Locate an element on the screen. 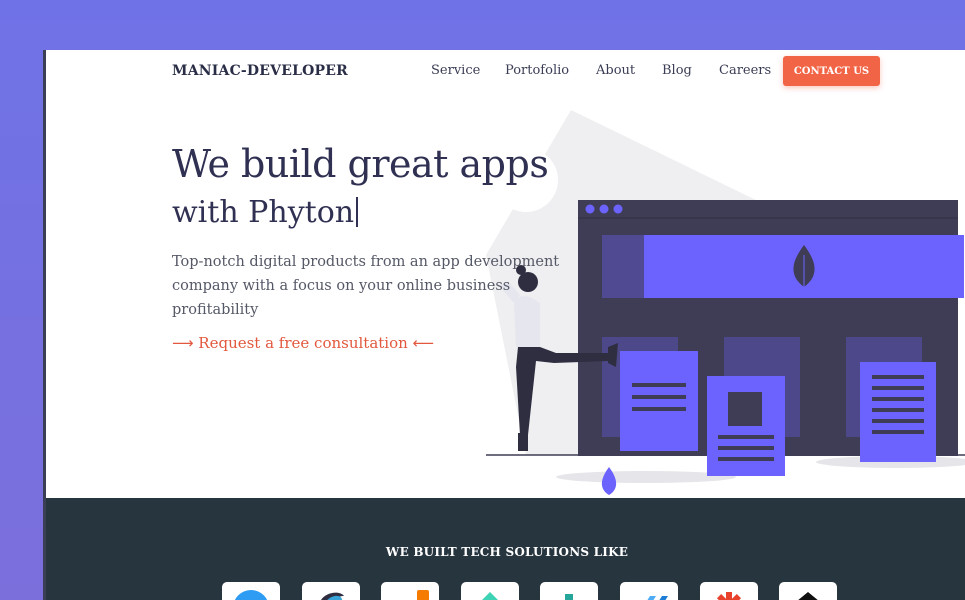 This screenshot has height=600, width=965. hero-subtitle-text: with Phyton is located at coordinates (263, 212).